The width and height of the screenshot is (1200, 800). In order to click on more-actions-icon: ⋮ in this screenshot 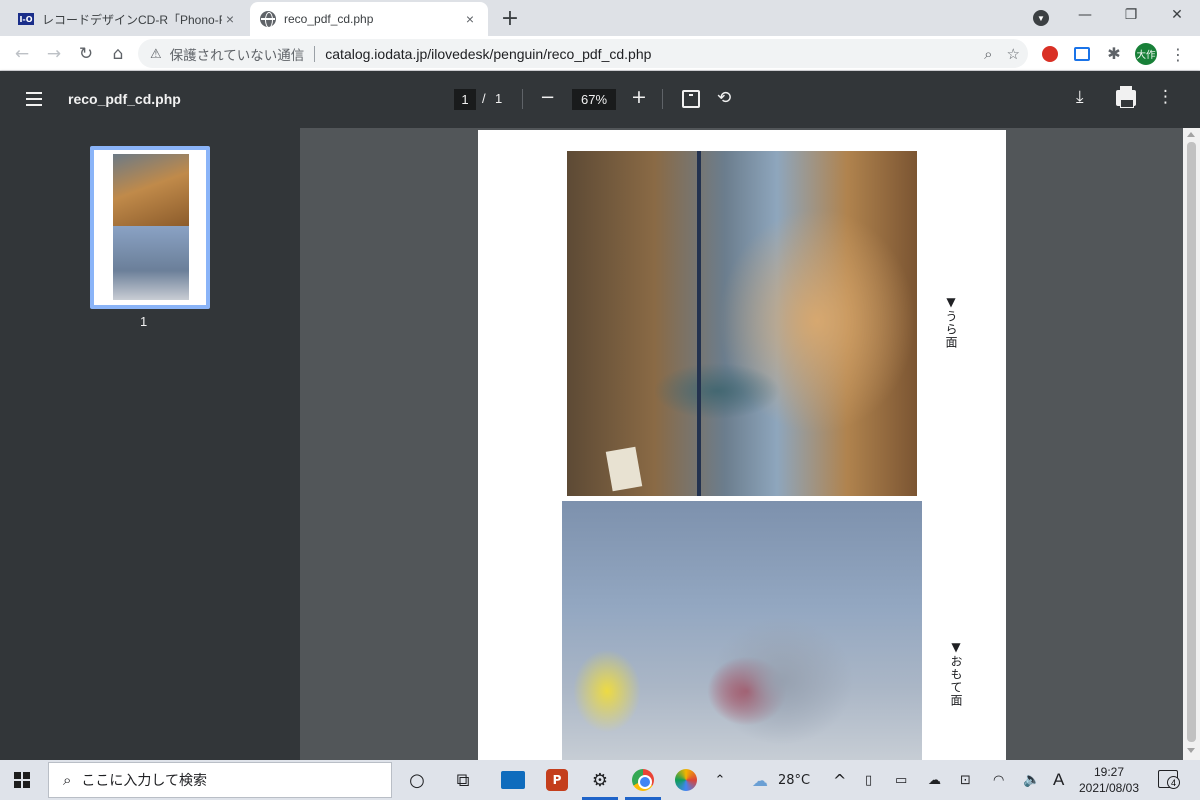, I will do `click(1165, 97)`.